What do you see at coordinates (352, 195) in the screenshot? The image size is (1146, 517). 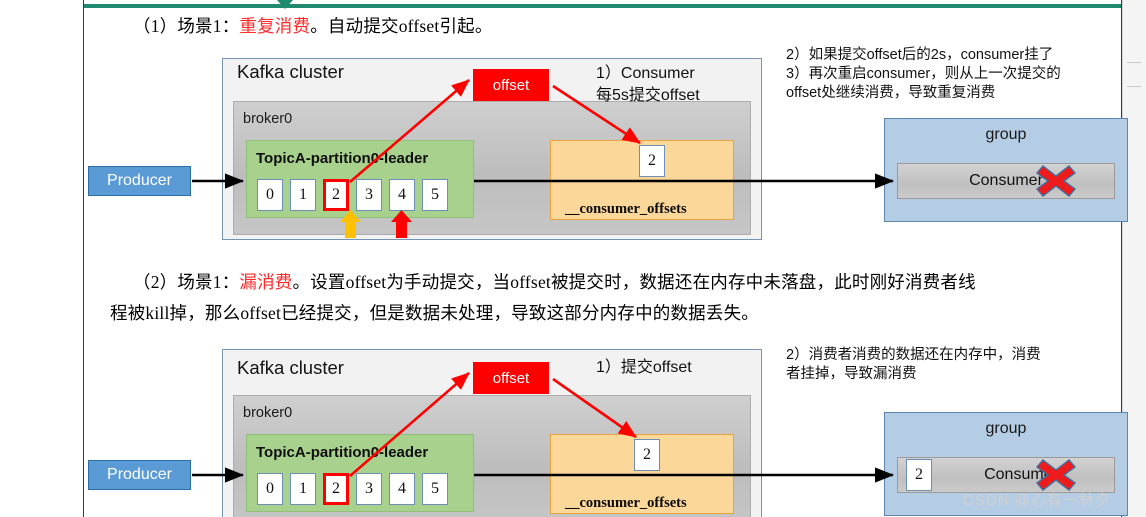 I see `partition-cells-1: 0 1 2 3 4 5` at bounding box center [352, 195].